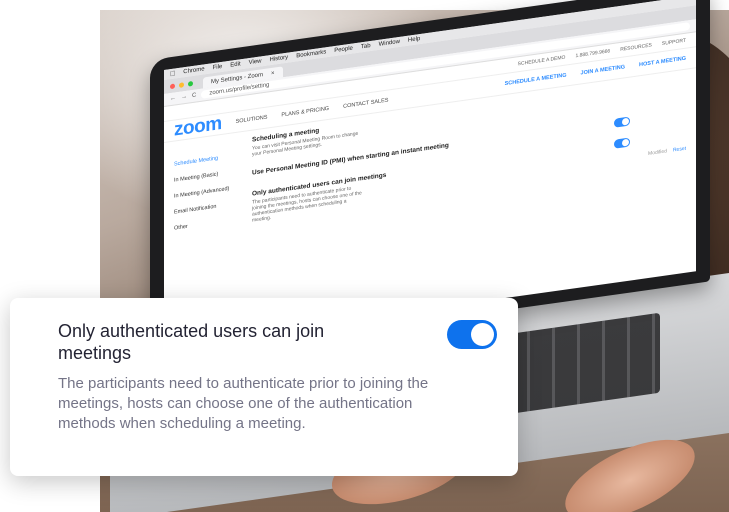  Describe the element at coordinates (414, 40) in the screenshot. I see `menu-item: Help` at that location.